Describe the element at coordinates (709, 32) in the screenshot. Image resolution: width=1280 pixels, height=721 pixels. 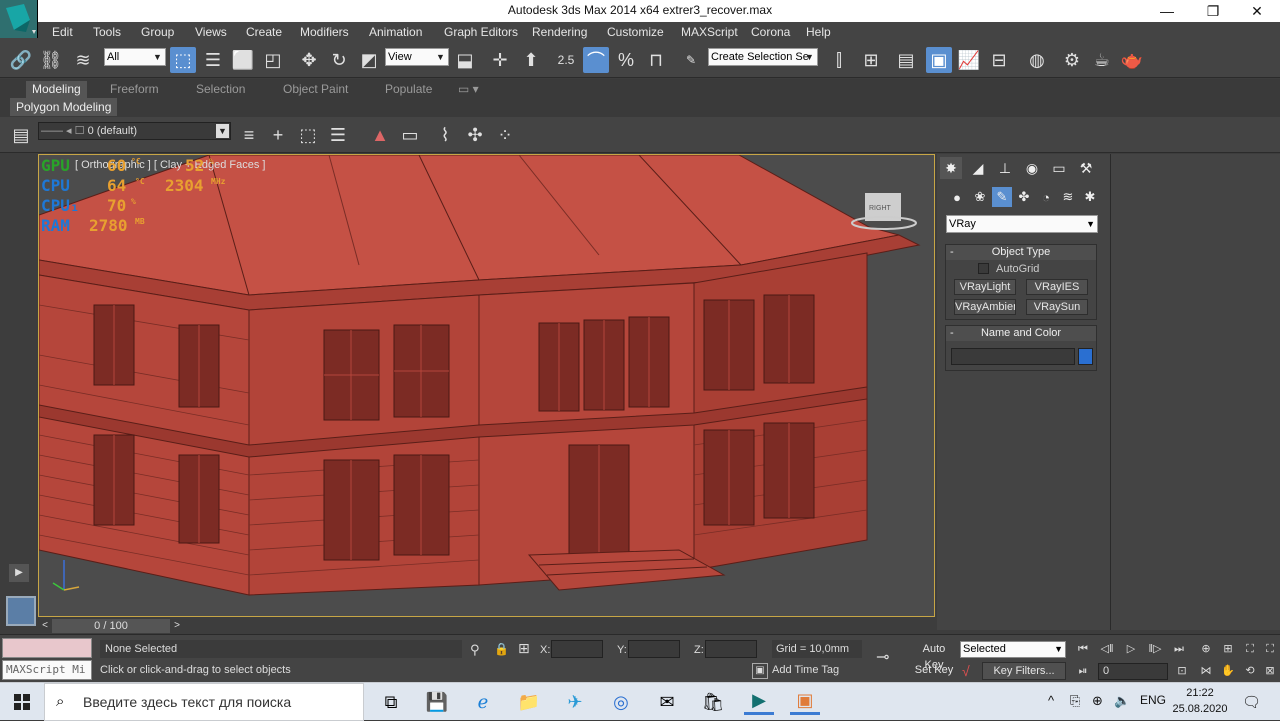
I see `menu-maxscript: MAXScript` at that location.